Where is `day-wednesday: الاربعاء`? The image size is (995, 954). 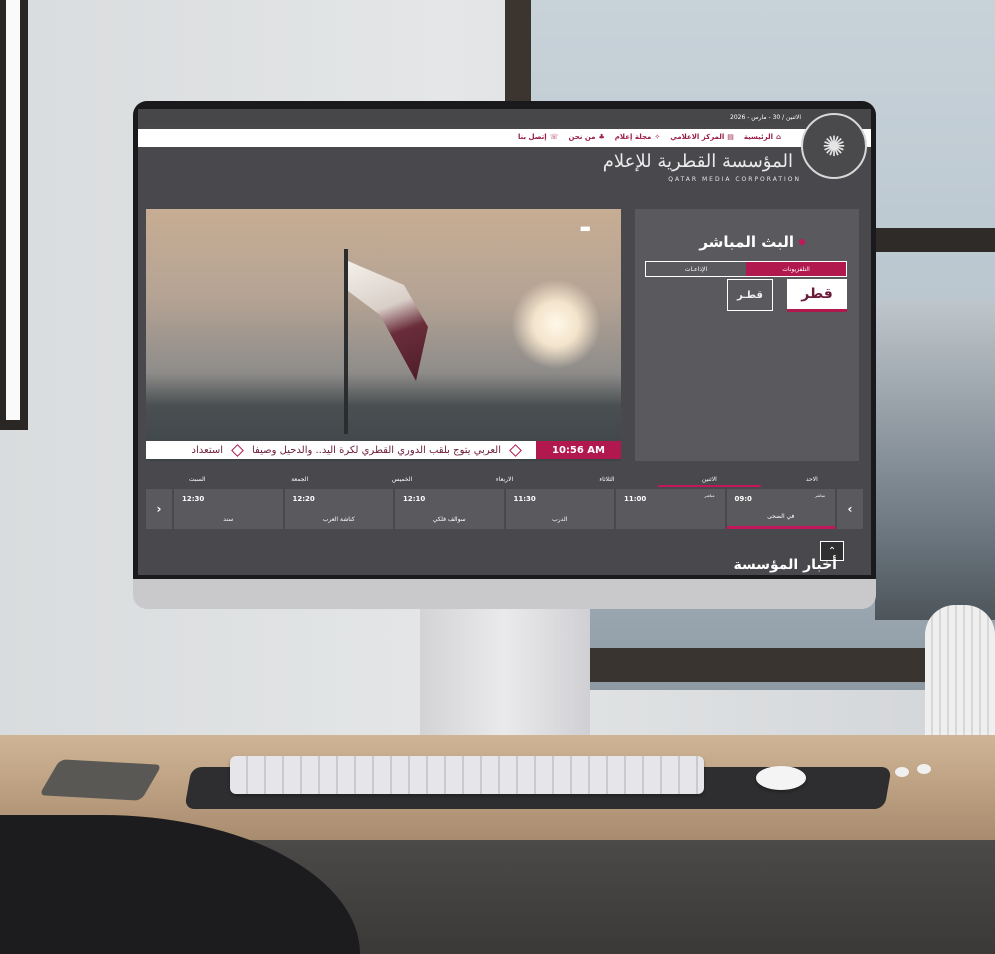 day-wednesday: الاربعاء is located at coordinates (504, 480).